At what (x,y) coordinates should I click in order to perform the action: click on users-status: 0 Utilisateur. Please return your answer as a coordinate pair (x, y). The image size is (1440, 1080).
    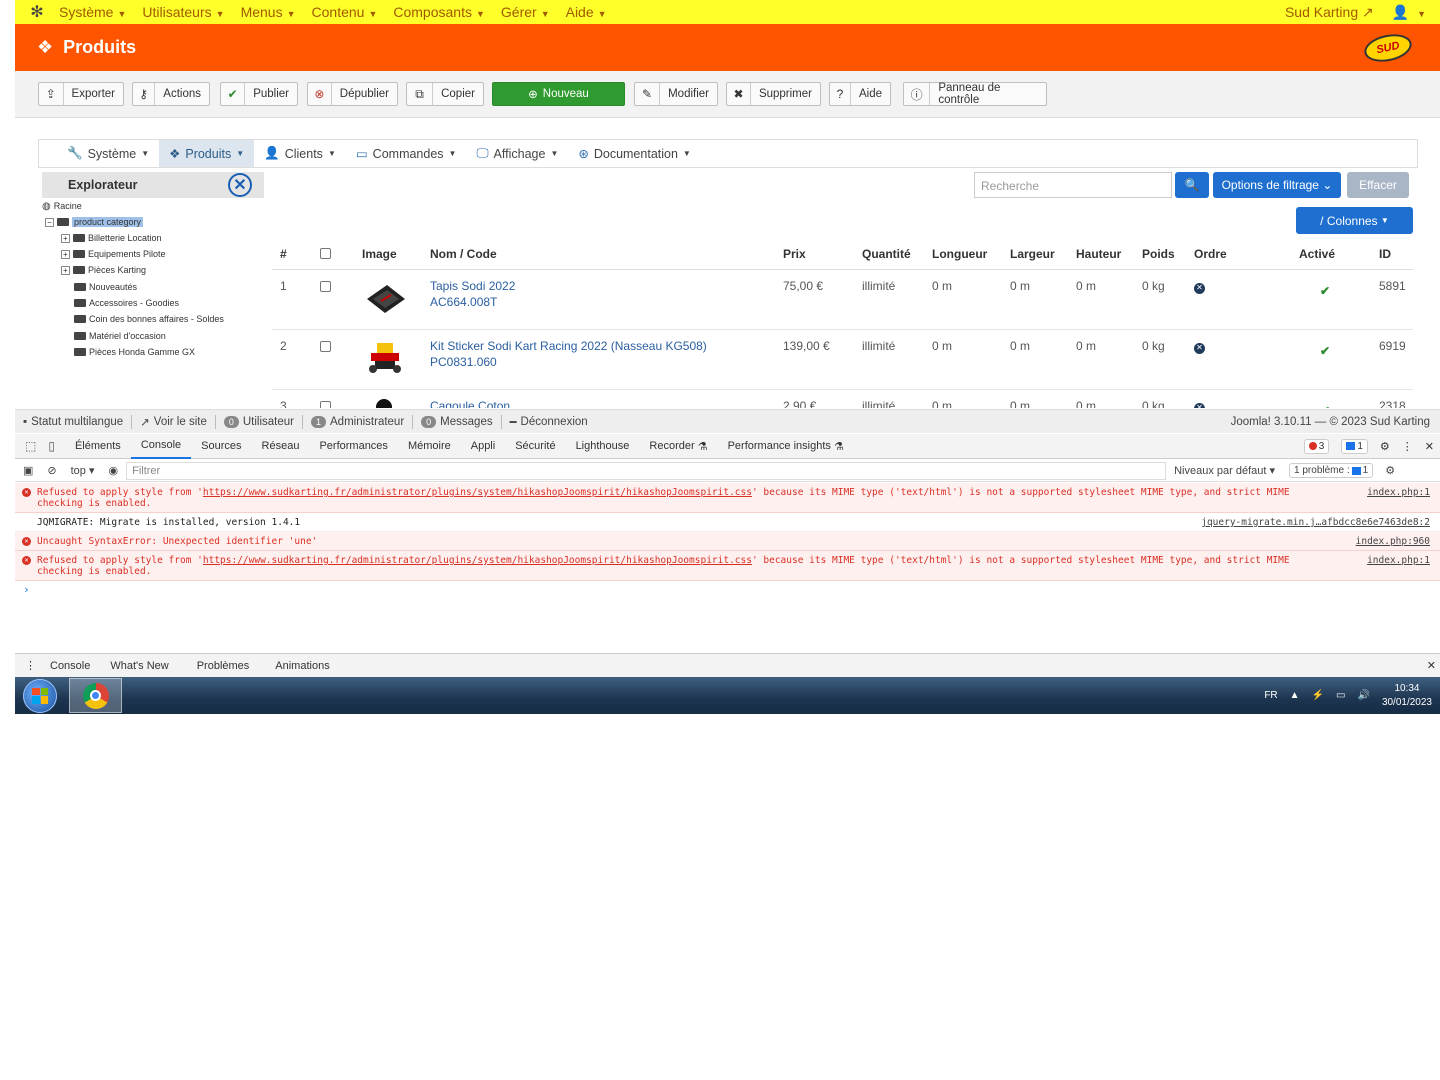
    Looking at the image, I should click on (259, 421).